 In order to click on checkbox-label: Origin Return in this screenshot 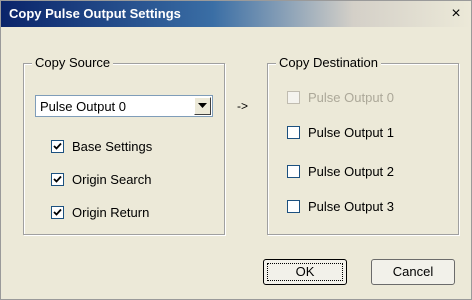, I will do `click(111, 212)`.